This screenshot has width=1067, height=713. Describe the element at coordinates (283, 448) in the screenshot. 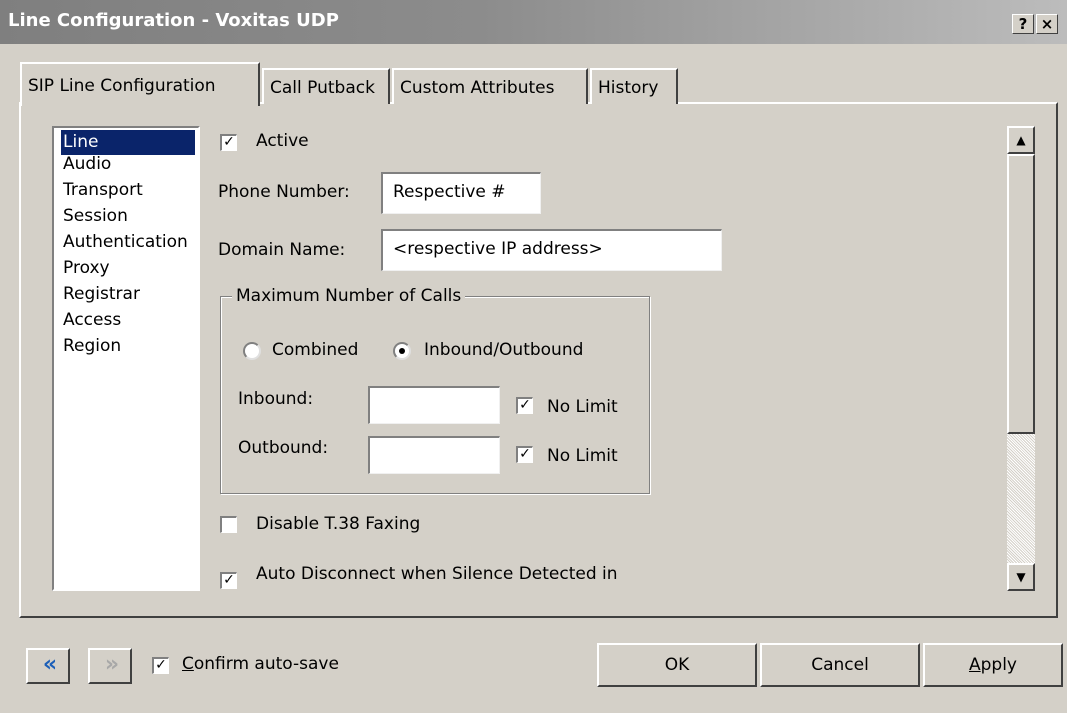

I see `outbound-label: Outbound:` at that location.